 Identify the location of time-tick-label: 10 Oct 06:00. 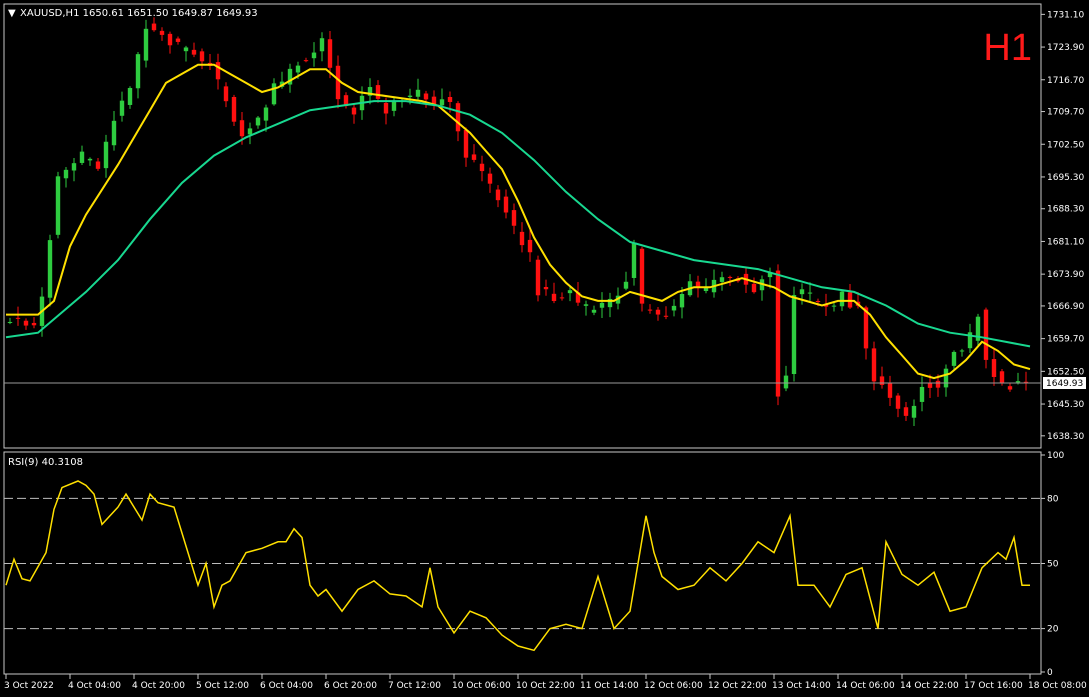
(481, 686).